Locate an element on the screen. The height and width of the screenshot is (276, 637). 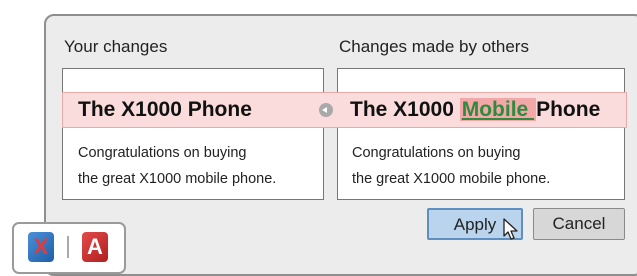
app-x-icon: X is located at coordinates (41, 247).